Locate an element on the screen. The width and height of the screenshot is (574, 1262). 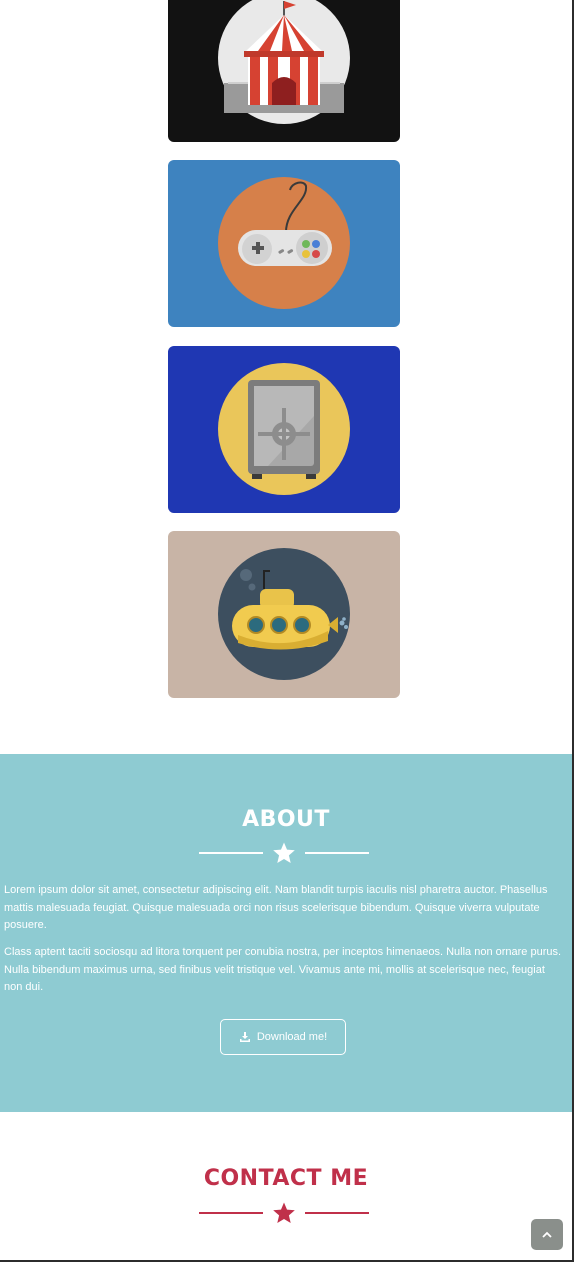
submarine-icon is located at coordinates (284, 614).